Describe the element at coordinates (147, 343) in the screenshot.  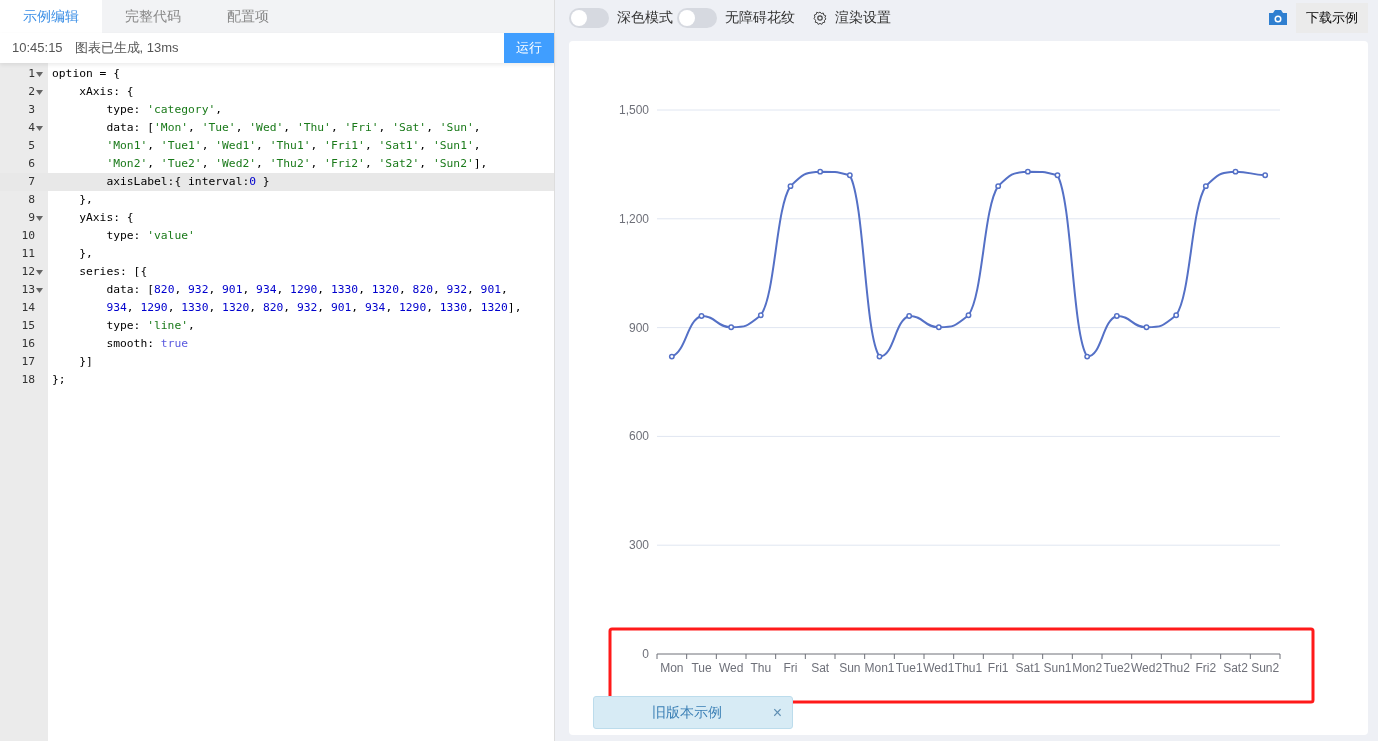
I see `code-line: smooth: true` at that location.